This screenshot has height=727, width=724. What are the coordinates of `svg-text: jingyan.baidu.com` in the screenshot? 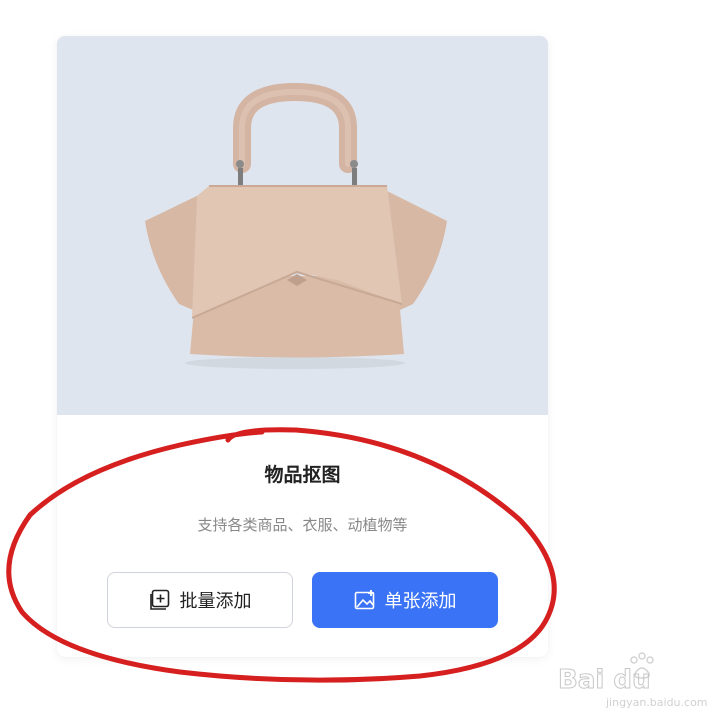 It's located at (656, 702).